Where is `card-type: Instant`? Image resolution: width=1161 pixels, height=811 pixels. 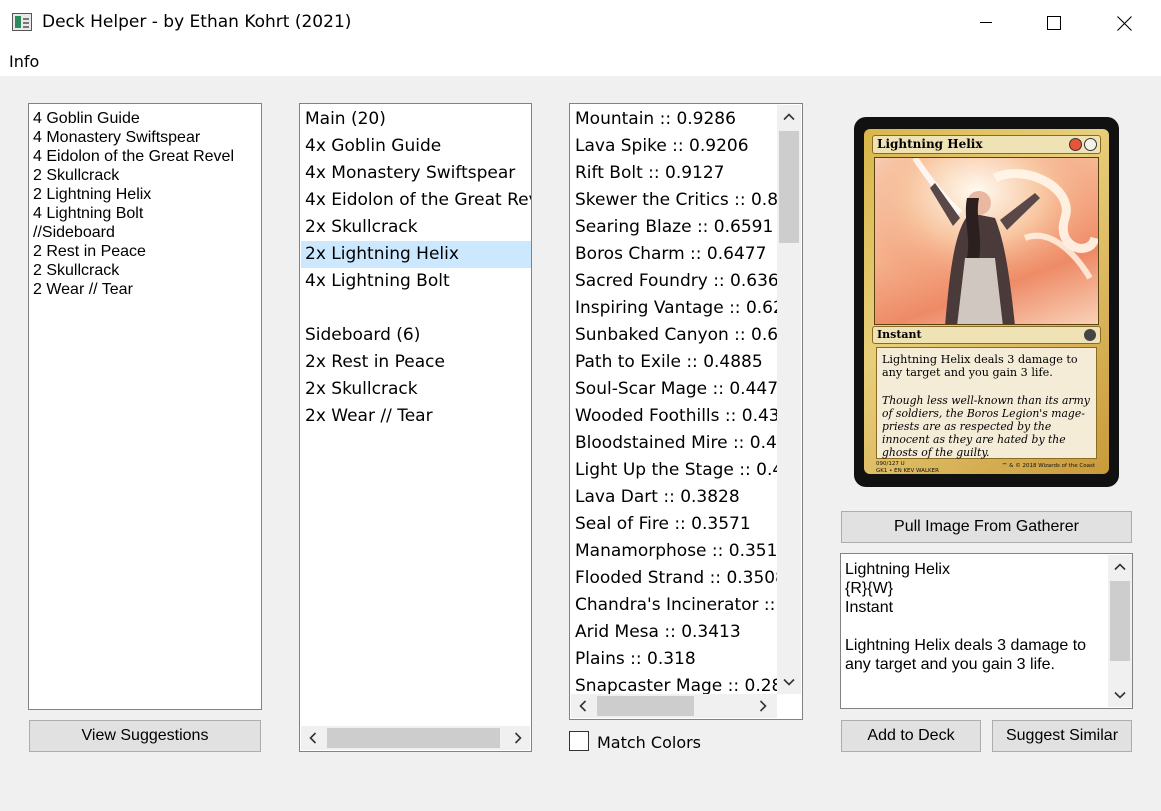 card-type: Instant is located at coordinates (899, 334).